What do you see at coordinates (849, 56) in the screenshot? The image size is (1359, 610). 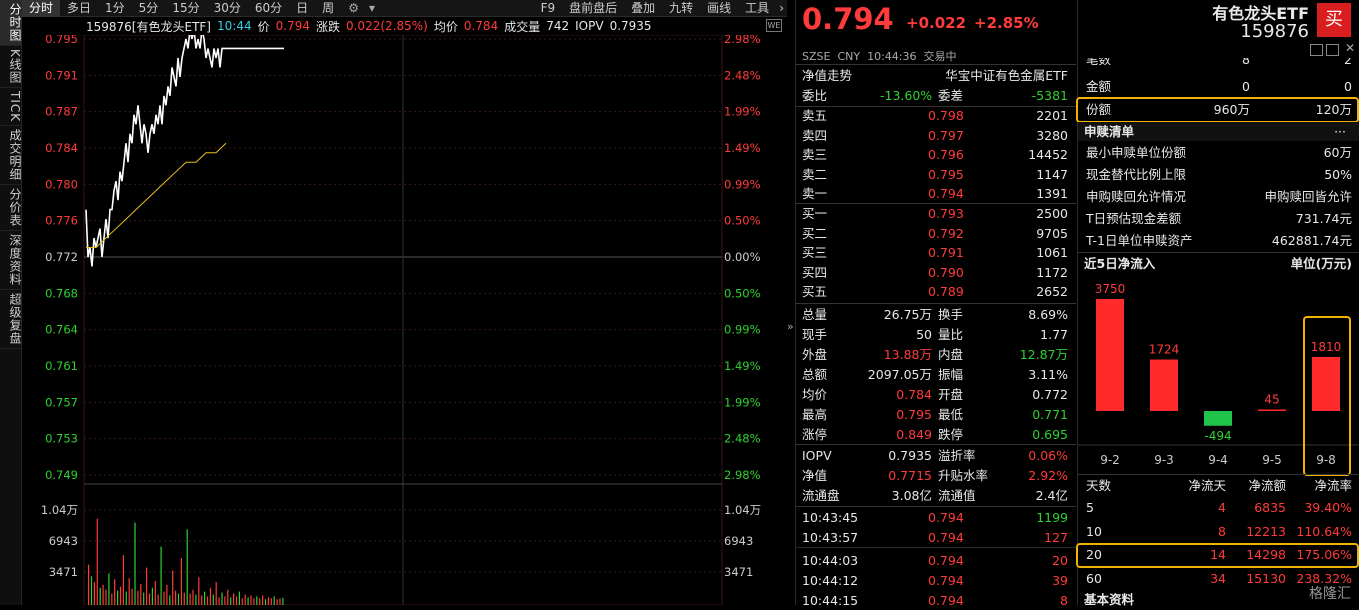 I see `currency: CNY` at bounding box center [849, 56].